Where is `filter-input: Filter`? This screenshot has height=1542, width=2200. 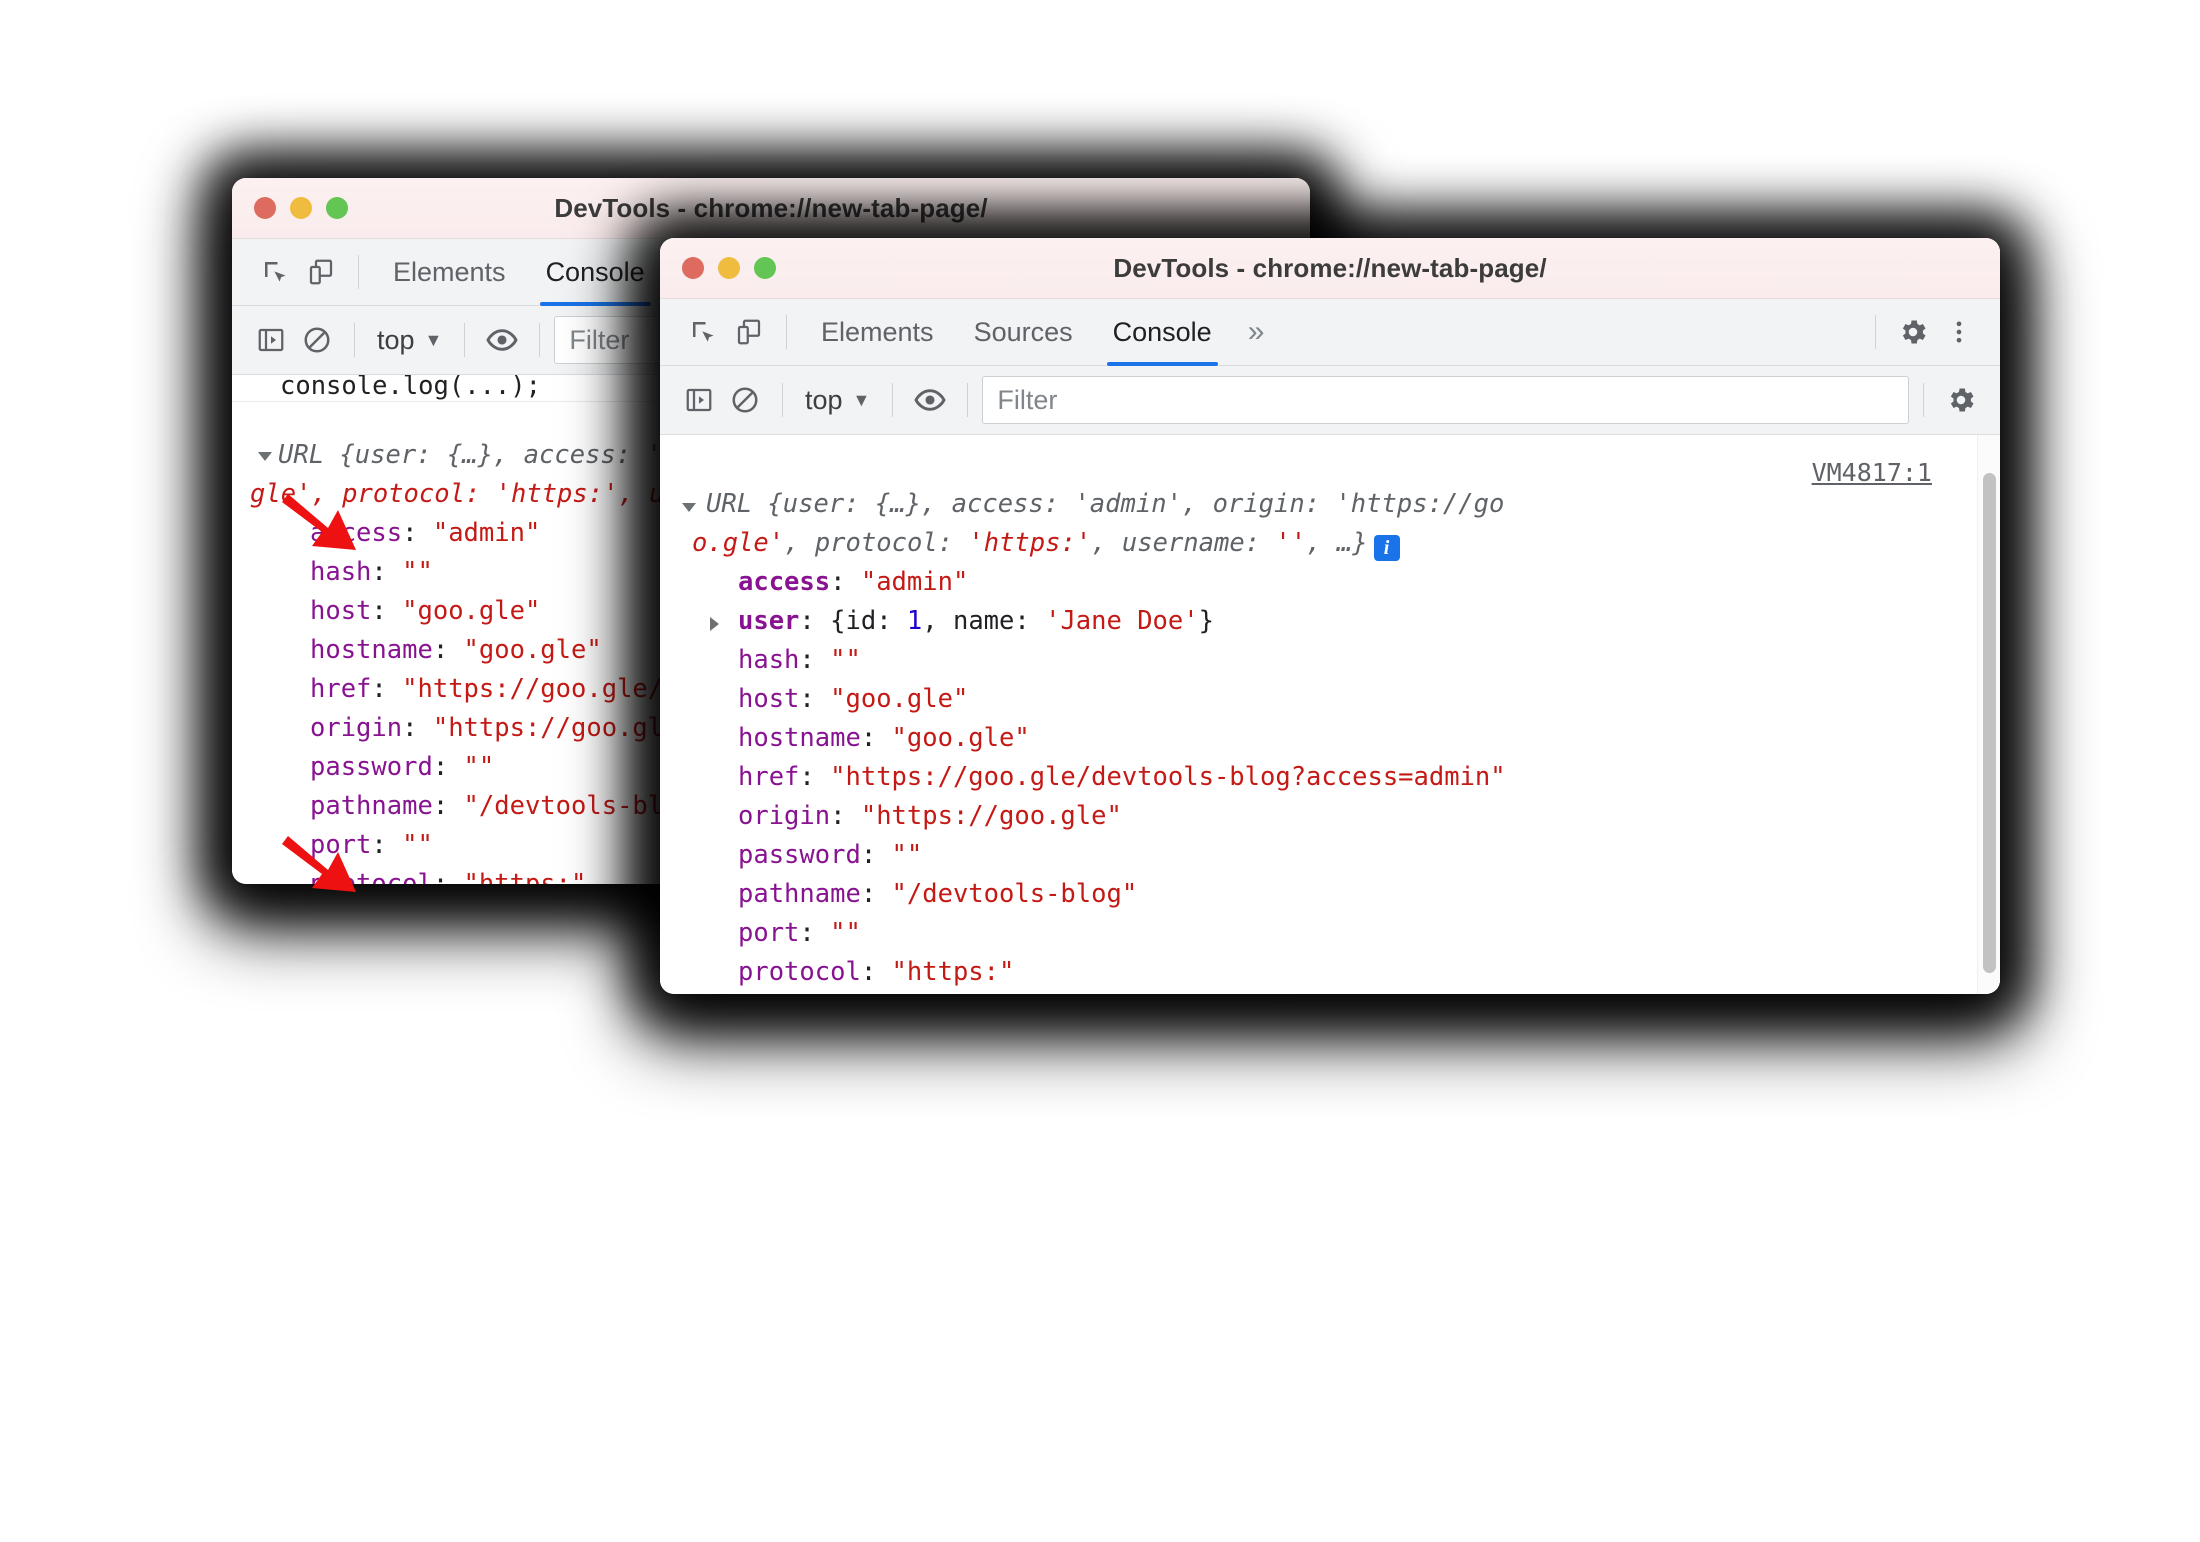 filter-input: Filter is located at coordinates (1445, 400).